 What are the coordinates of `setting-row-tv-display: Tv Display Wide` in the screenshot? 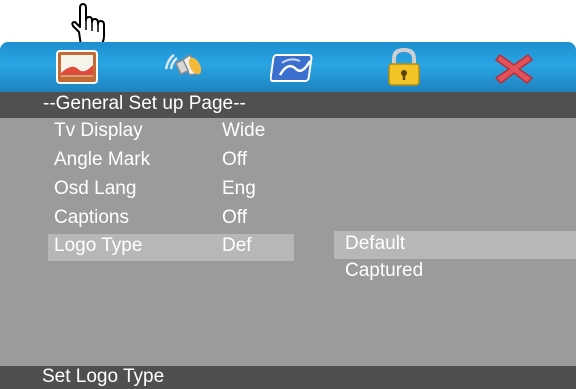 It's located at (171, 132).